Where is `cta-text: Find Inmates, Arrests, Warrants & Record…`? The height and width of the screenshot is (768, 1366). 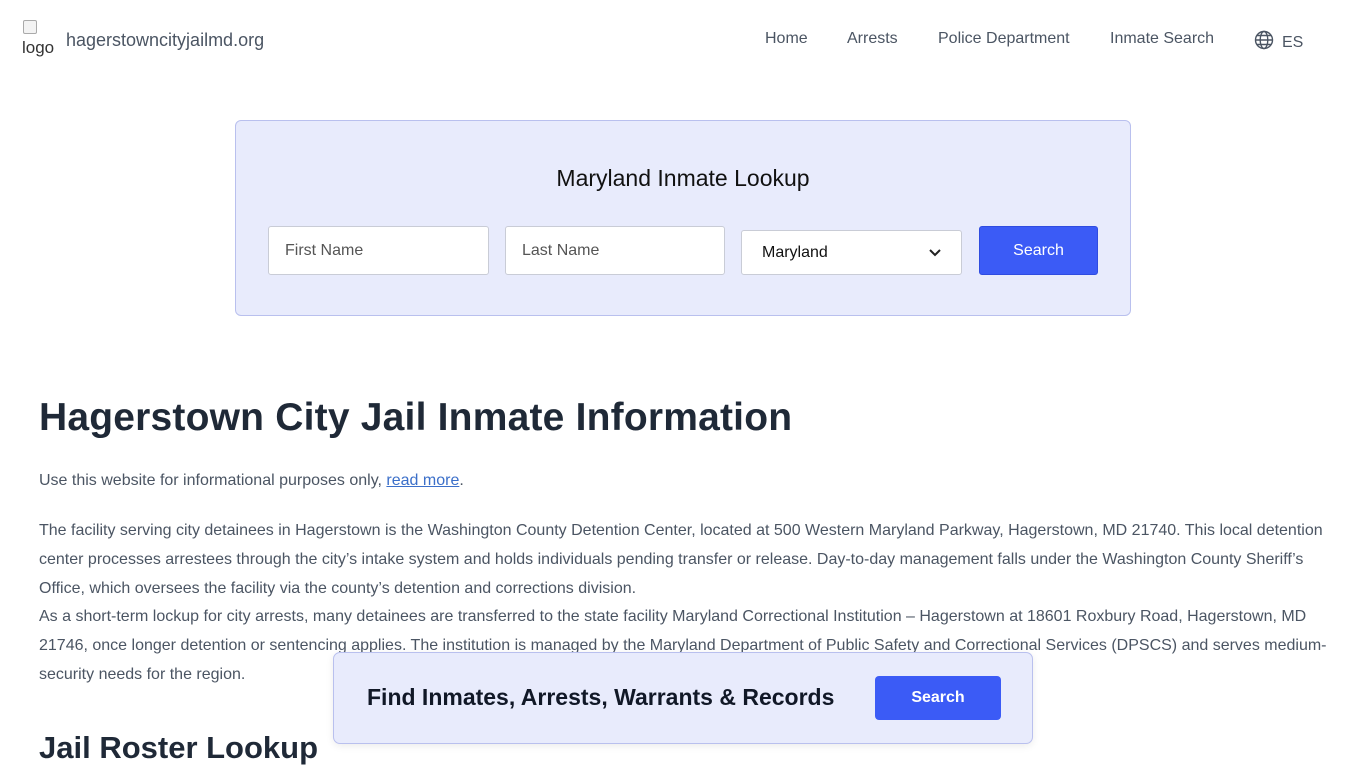
cta-text: Find Inmates, Arrests, Warrants & Record… is located at coordinates (601, 697).